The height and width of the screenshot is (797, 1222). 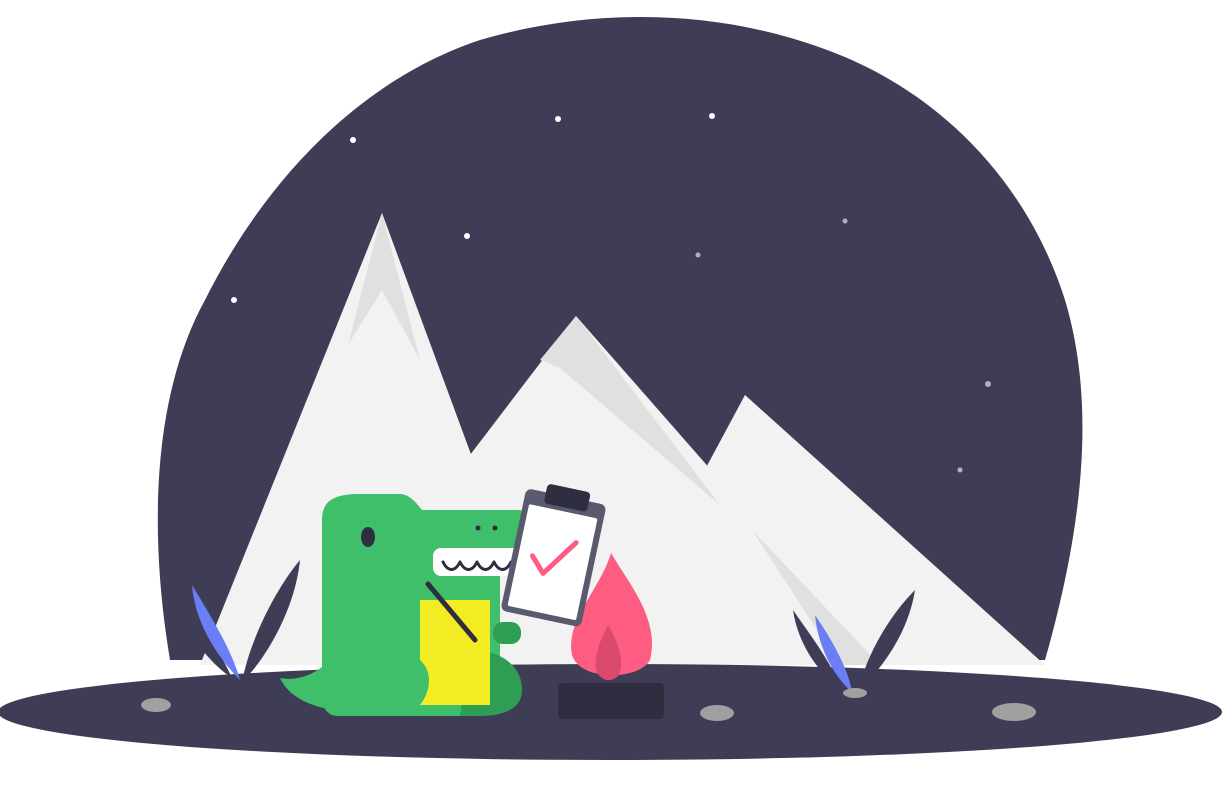 I want to click on fire-base, so click(x=611, y=701).